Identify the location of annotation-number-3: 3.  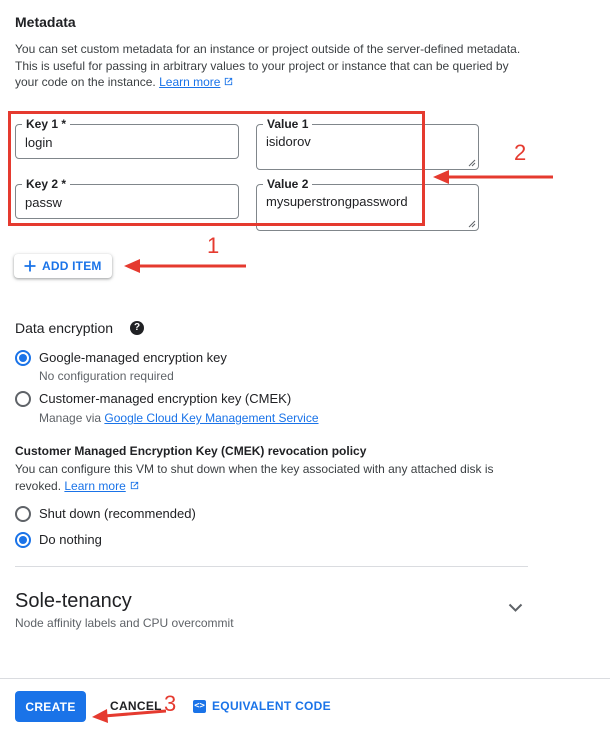
(170, 703).